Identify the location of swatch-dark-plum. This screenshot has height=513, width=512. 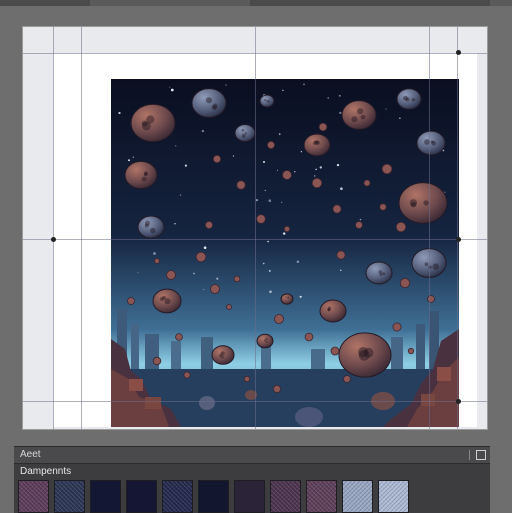
(249, 496).